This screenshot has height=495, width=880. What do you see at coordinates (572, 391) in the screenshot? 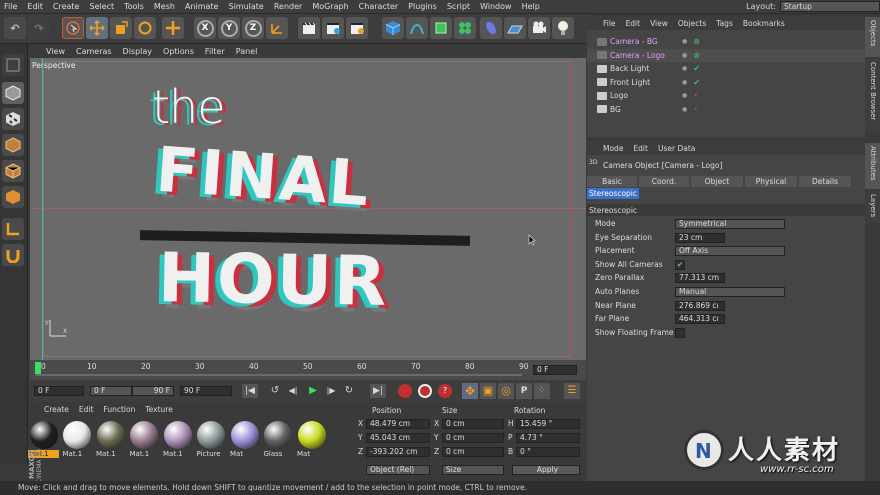
I see `timeline-icon: ☰` at bounding box center [572, 391].